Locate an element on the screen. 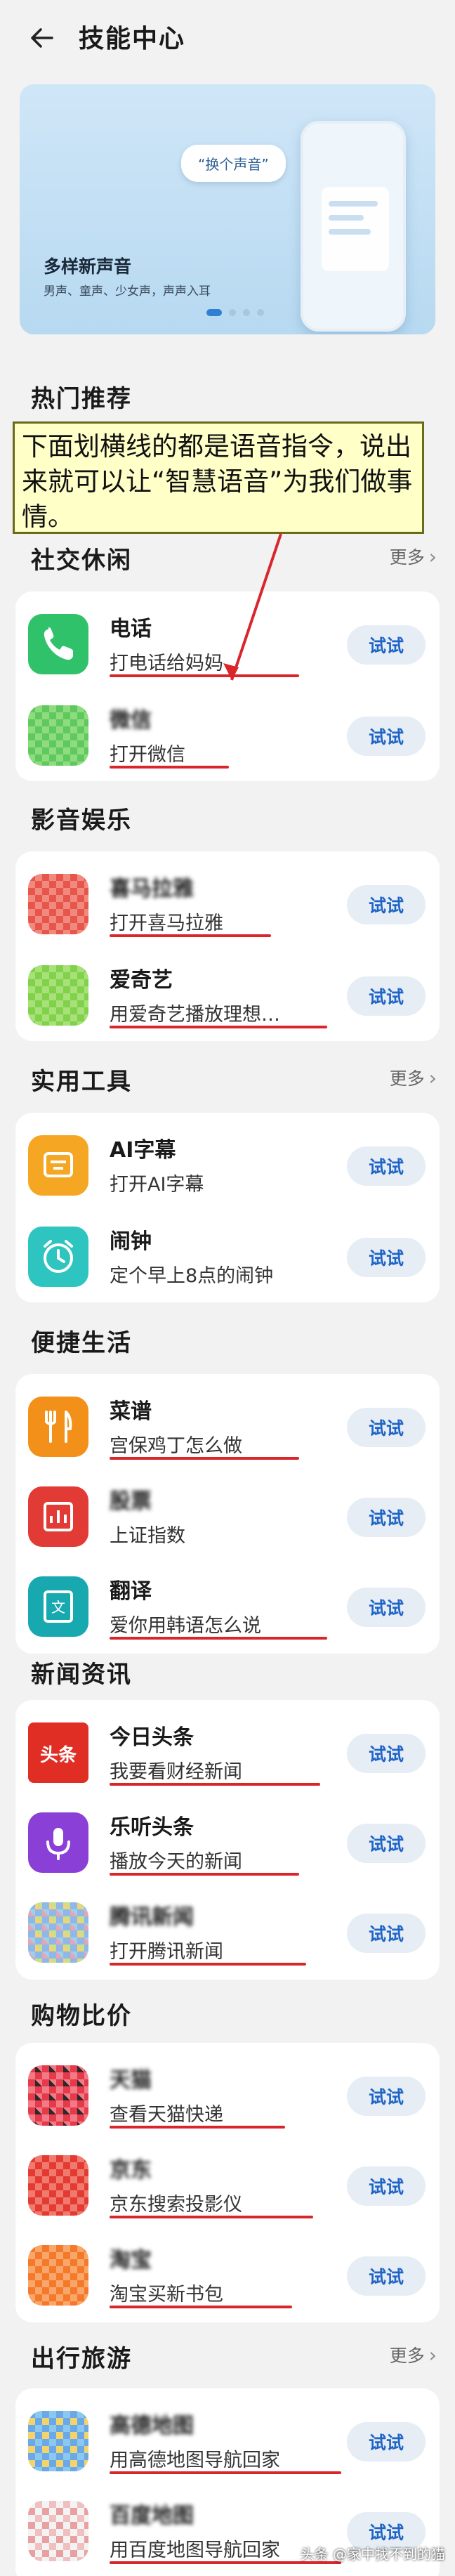 This screenshot has width=455, height=2576. skill-title: 喜马拉雅 is located at coordinates (152, 889).